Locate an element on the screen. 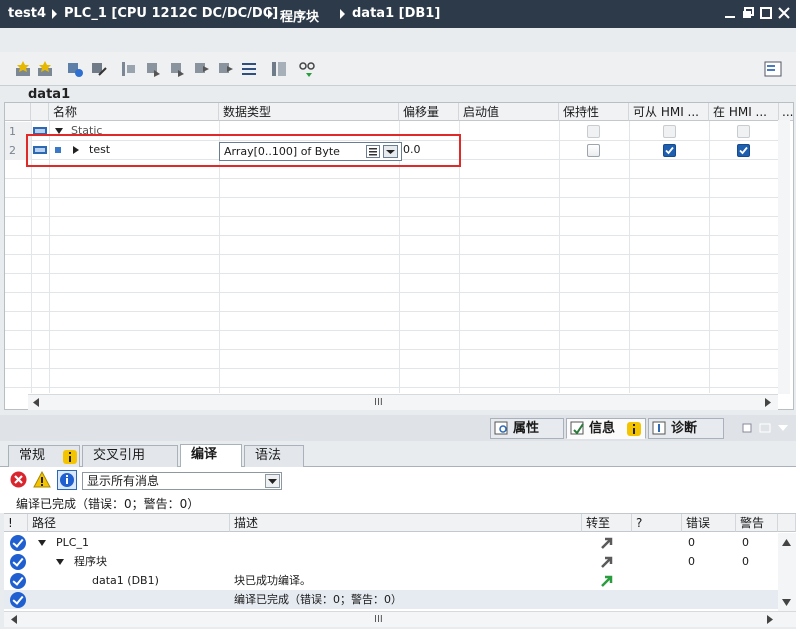  scroll-down-icon is located at coordinates (786, 602).